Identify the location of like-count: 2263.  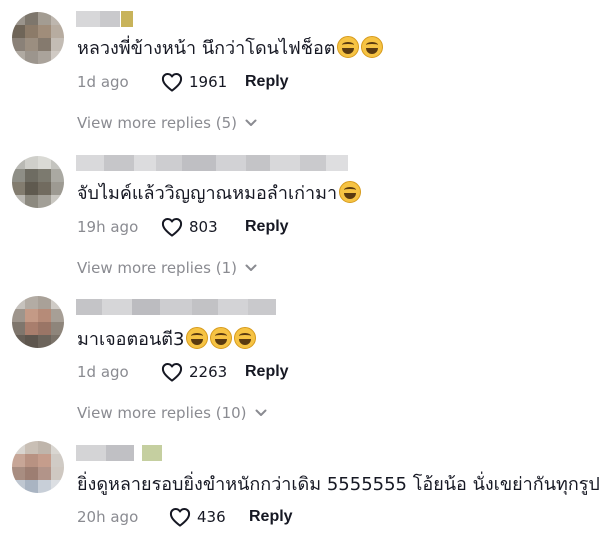
(208, 372).